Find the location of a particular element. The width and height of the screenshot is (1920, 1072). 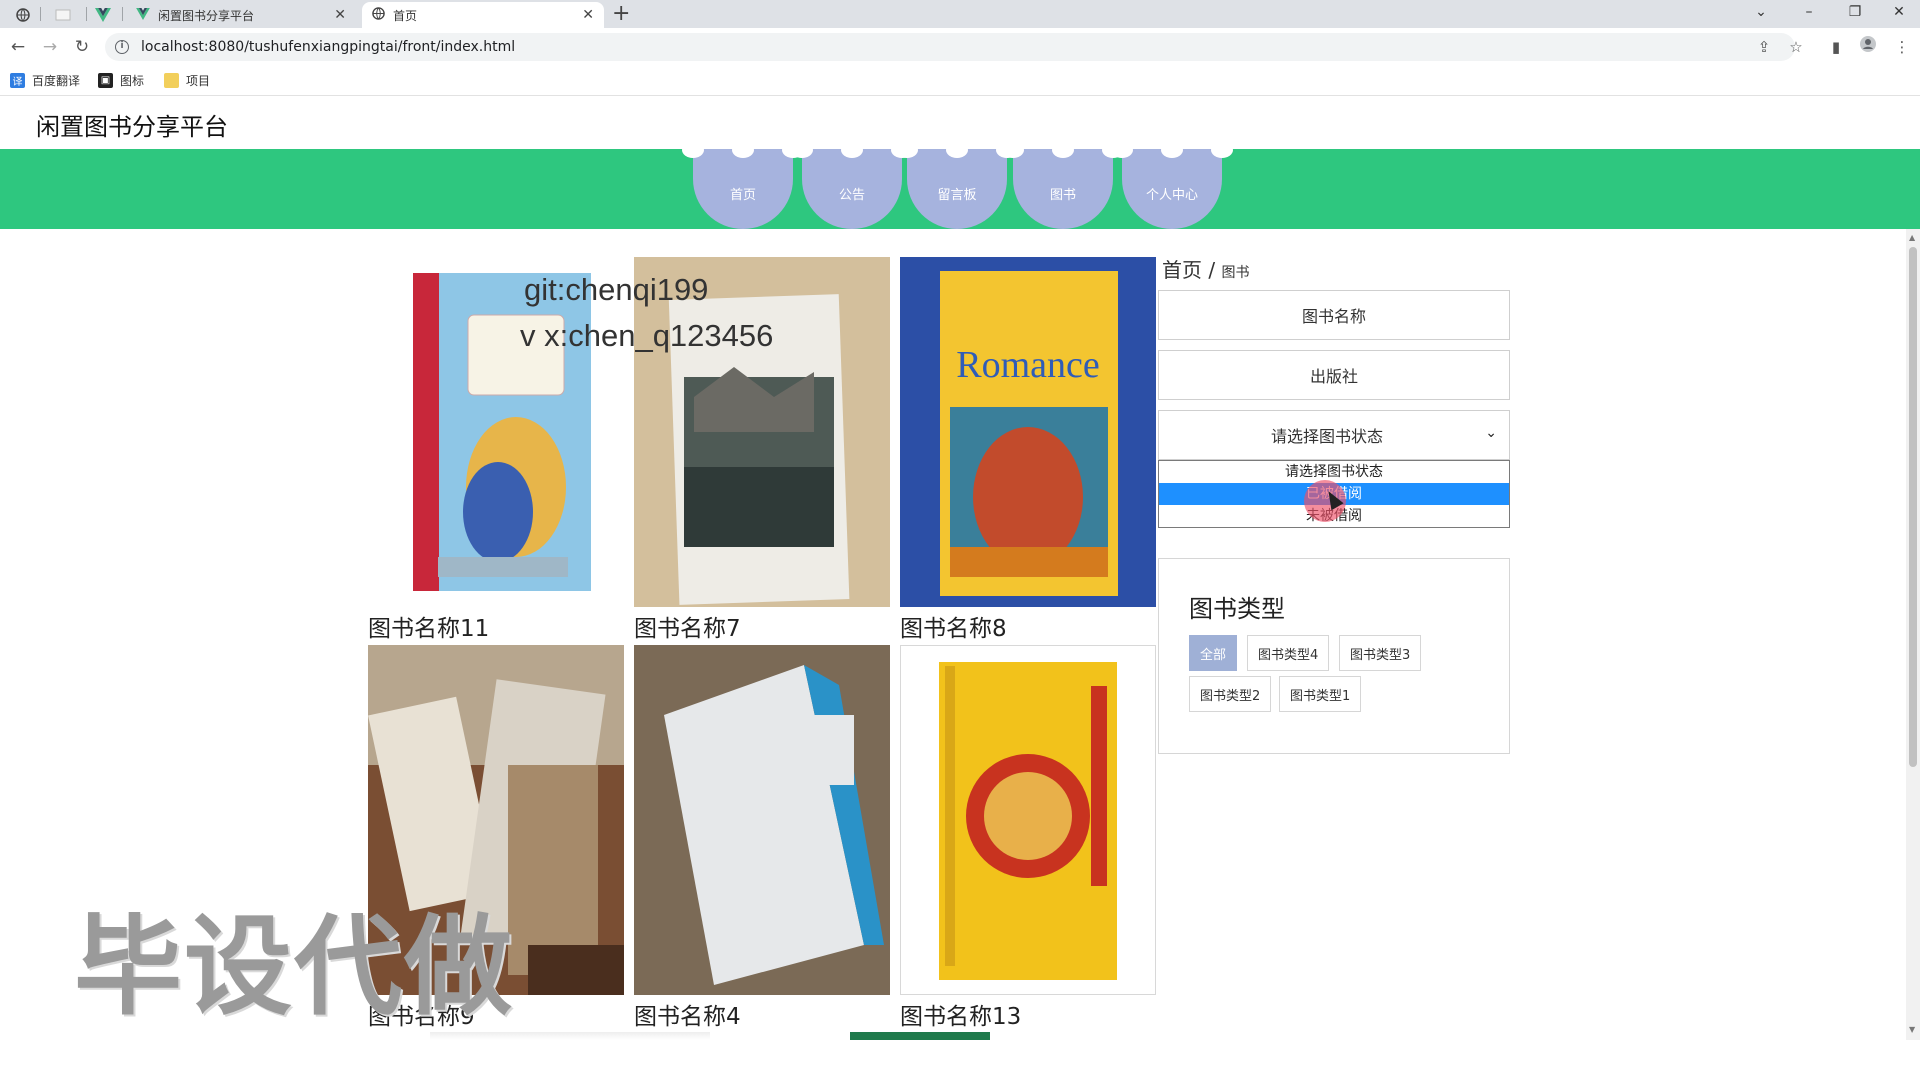

page-scrollbar: ▲ ▼ is located at coordinates (1913, 634).